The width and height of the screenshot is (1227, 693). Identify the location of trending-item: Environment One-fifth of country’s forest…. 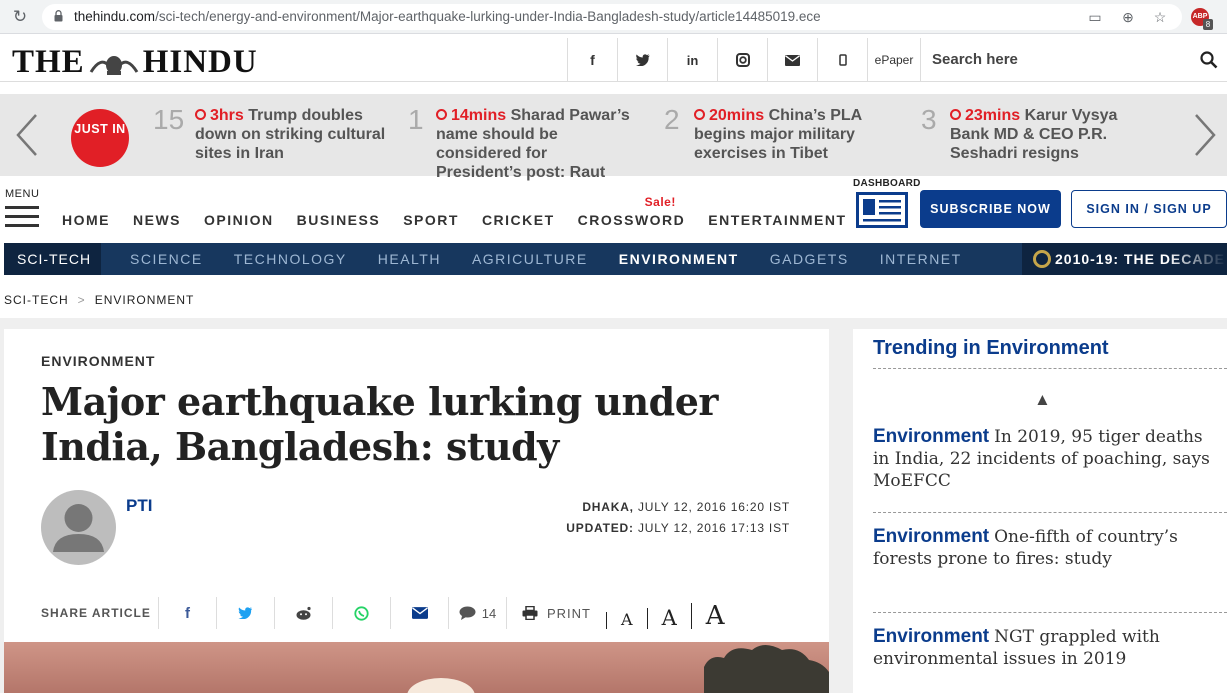
(1043, 548).